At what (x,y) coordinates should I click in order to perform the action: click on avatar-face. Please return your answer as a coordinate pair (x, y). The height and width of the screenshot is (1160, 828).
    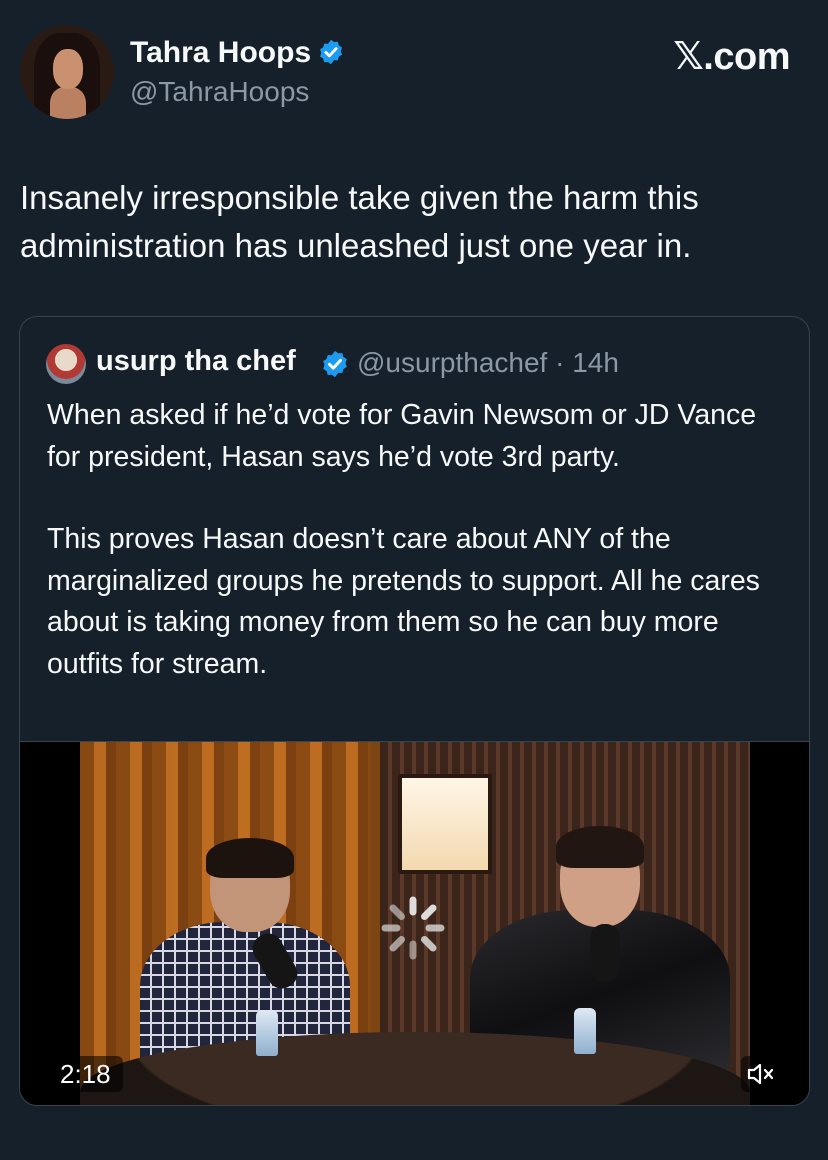
    Looking at the image, I should click on (68, 69).